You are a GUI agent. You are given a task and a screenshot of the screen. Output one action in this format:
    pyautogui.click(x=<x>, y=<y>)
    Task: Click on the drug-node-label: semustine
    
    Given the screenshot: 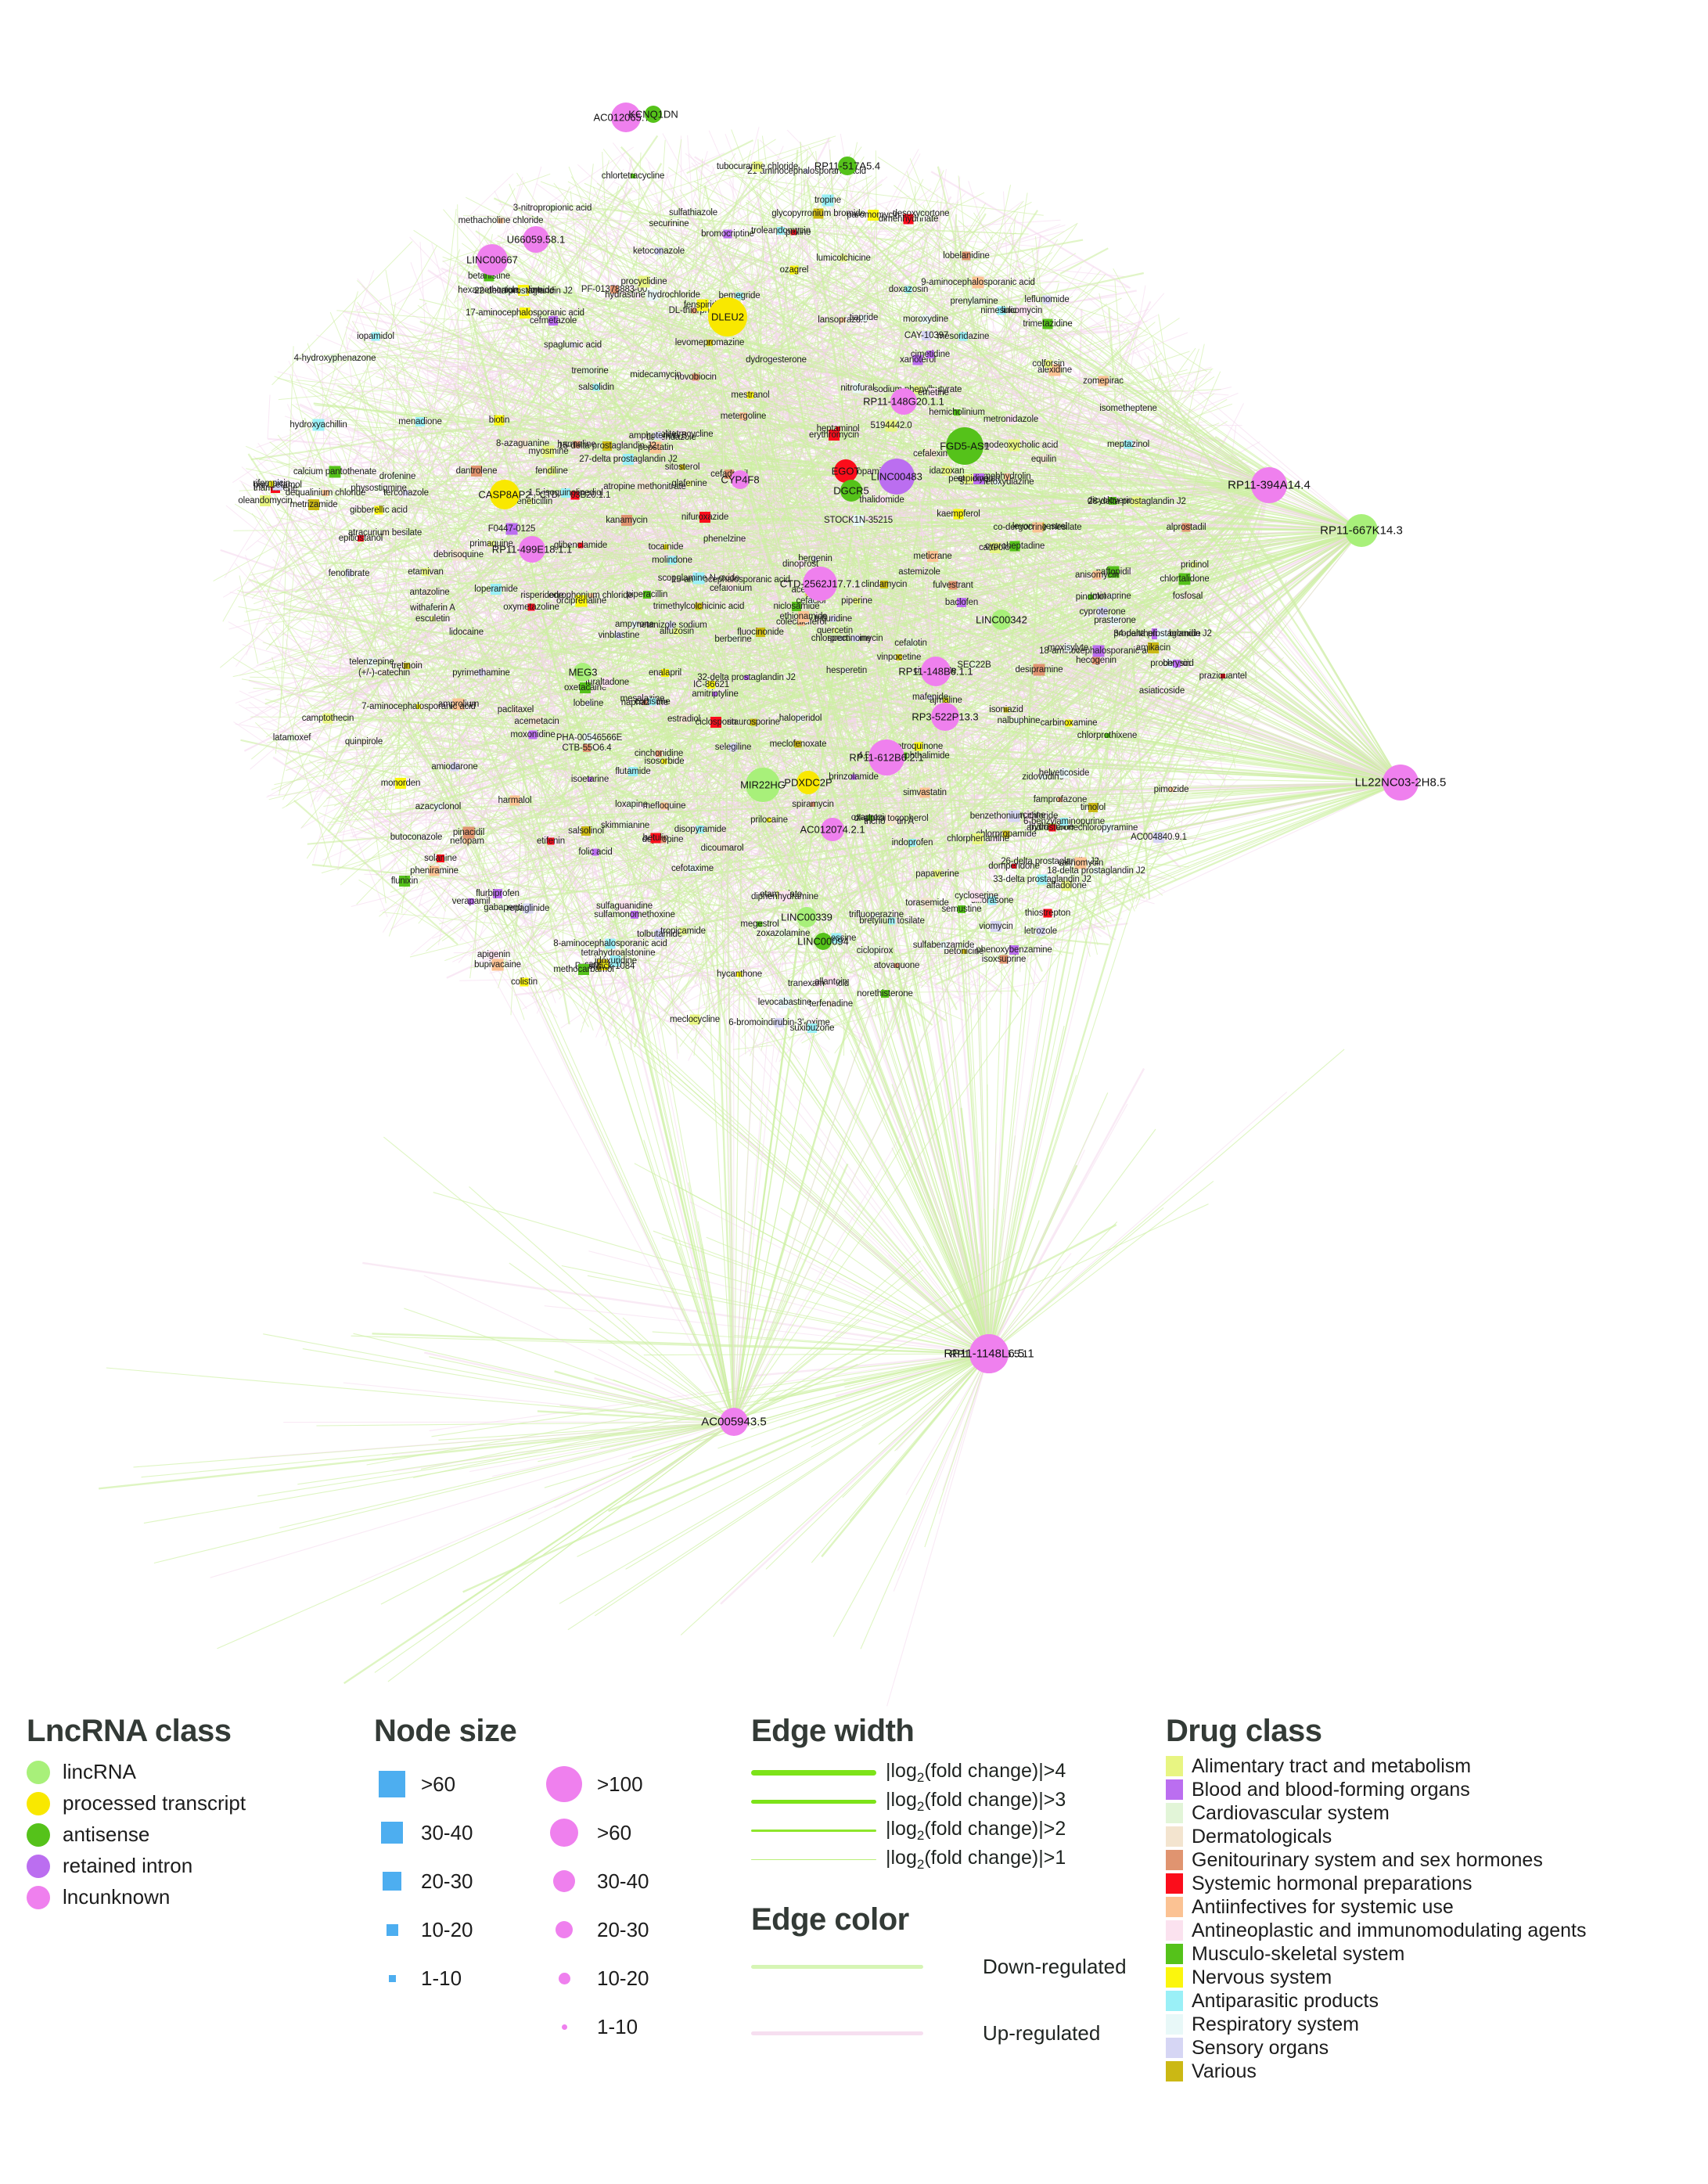 What is the action you would take?
    pyautogui.click(x=962, y=909)
    